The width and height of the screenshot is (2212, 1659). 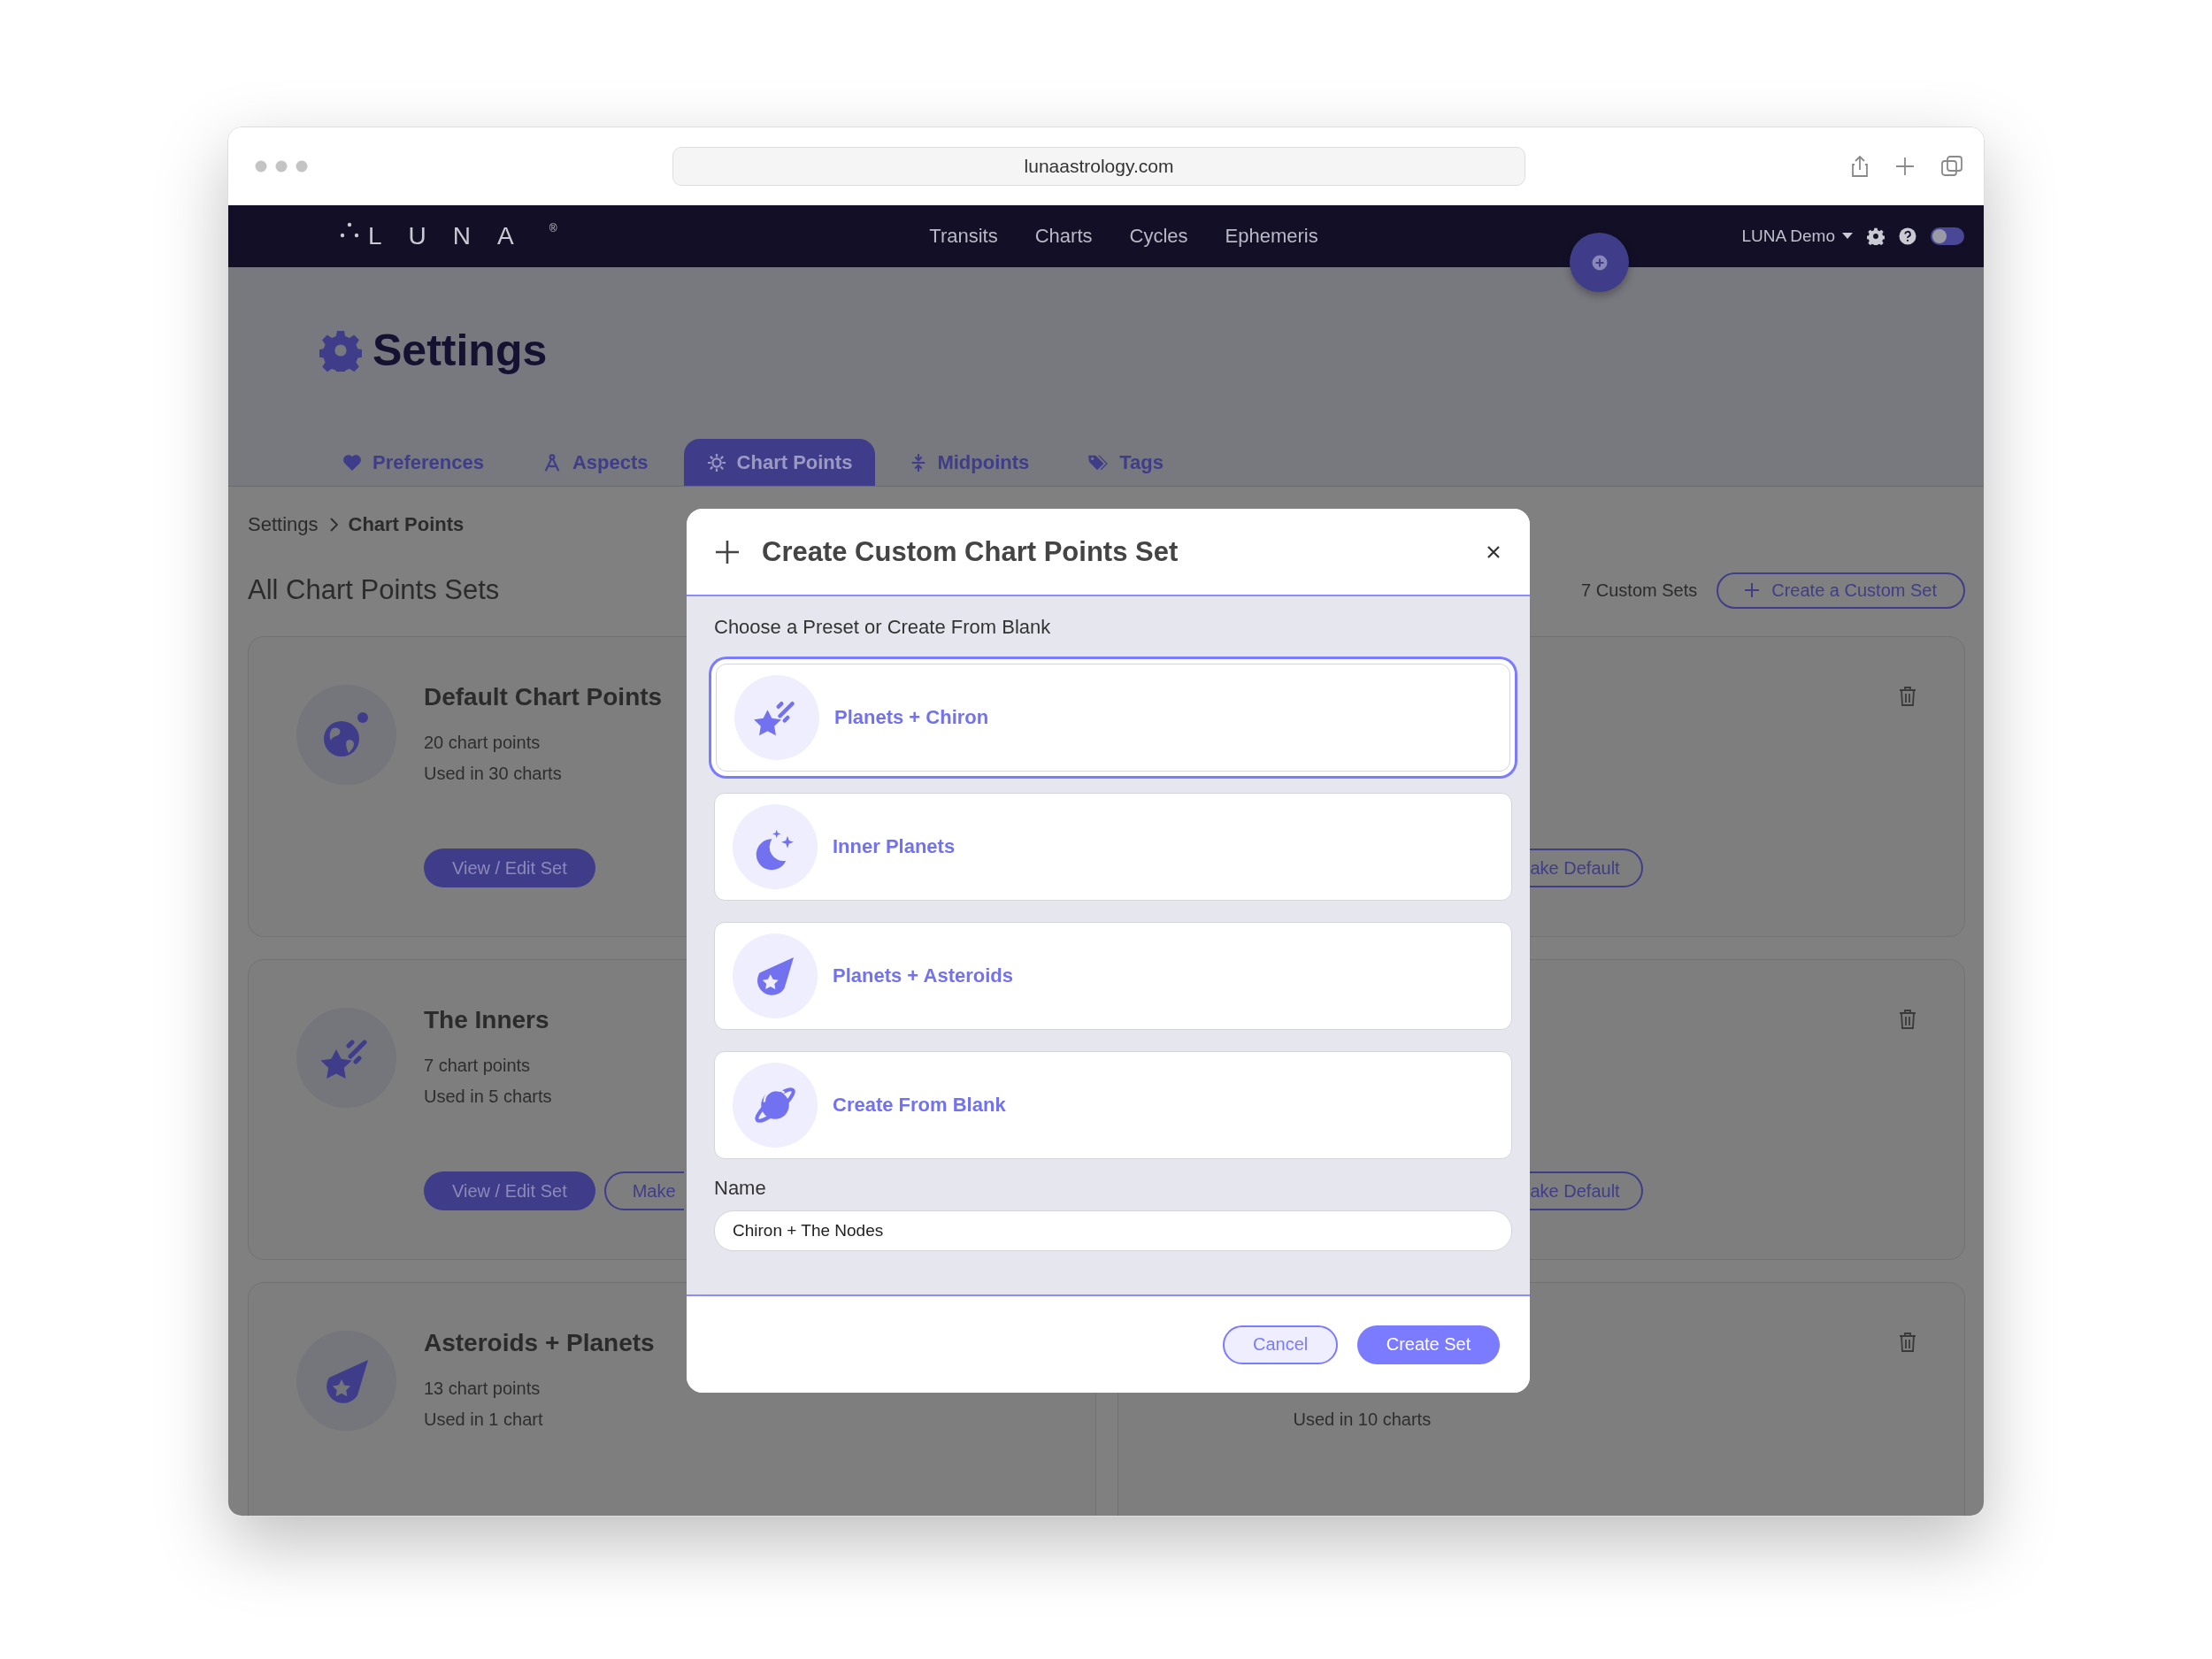 I want to click on page-title: Settings, so click(x=461, y=351).